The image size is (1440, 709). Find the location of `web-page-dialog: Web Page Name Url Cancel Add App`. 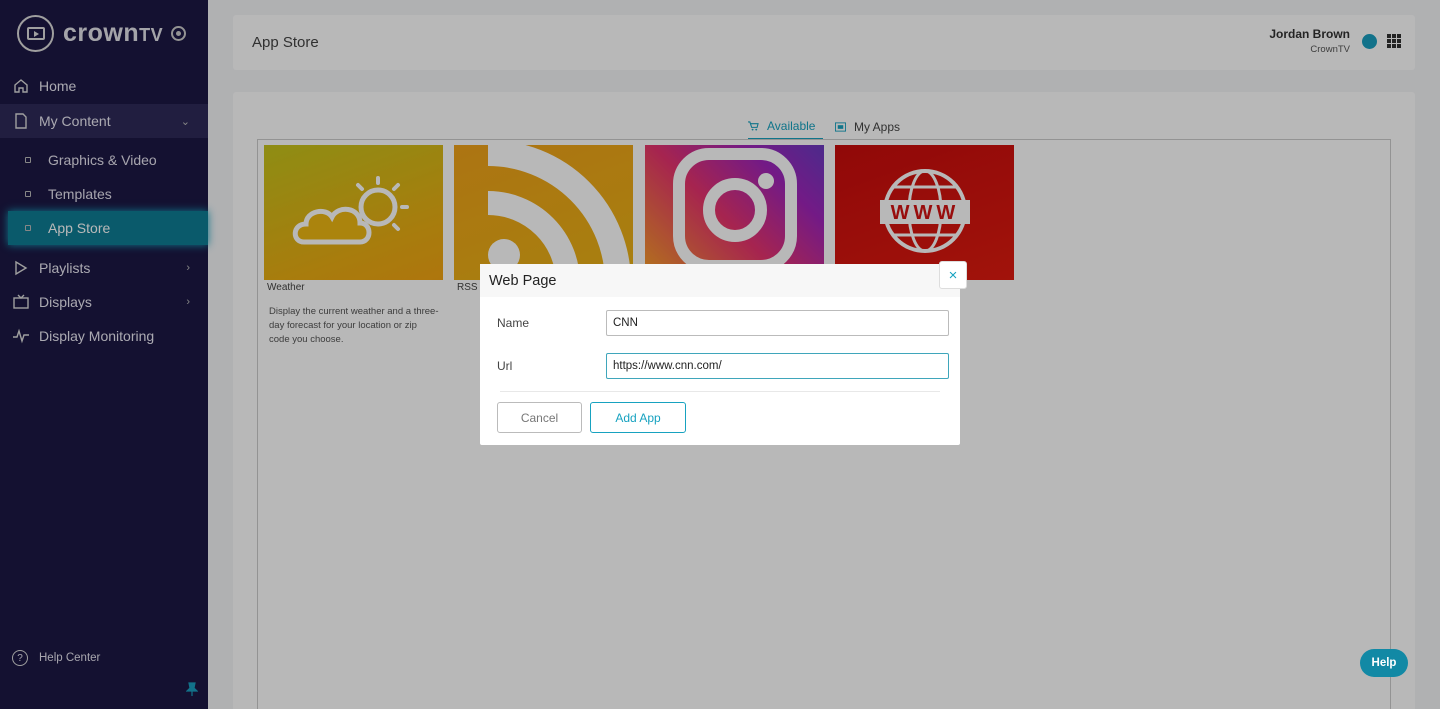

web-page-dialog: Web Page Name Url Cancel Add App is located at coordinates (720, 354).